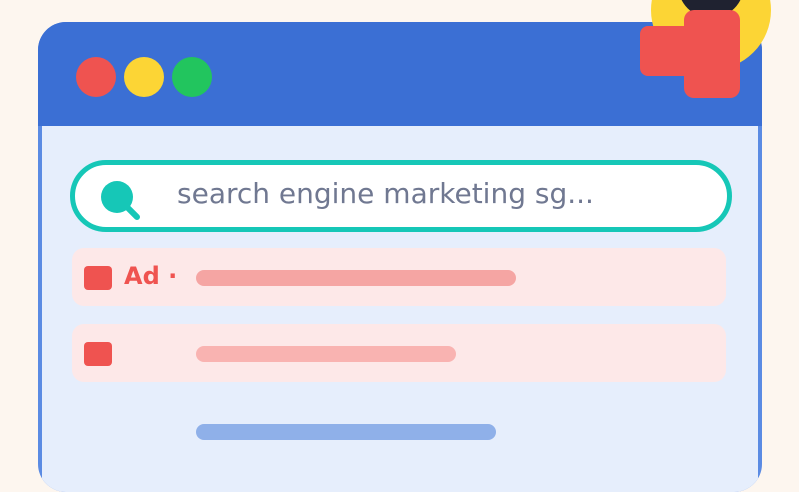  I want to click on search-icon, so click(122, 202).